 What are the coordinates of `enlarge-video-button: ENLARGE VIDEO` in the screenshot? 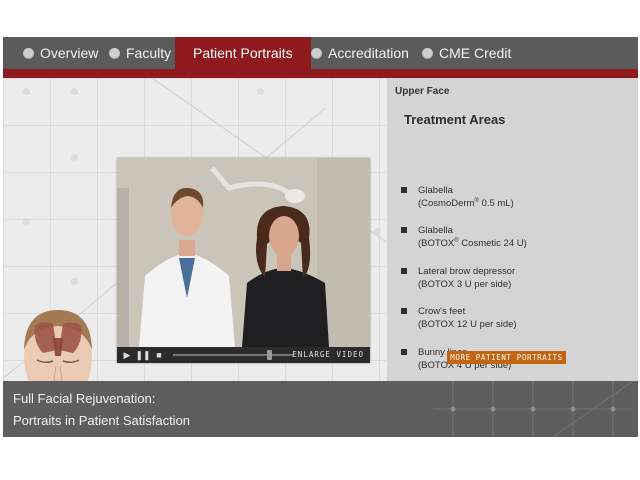 It's located at (328, 355).